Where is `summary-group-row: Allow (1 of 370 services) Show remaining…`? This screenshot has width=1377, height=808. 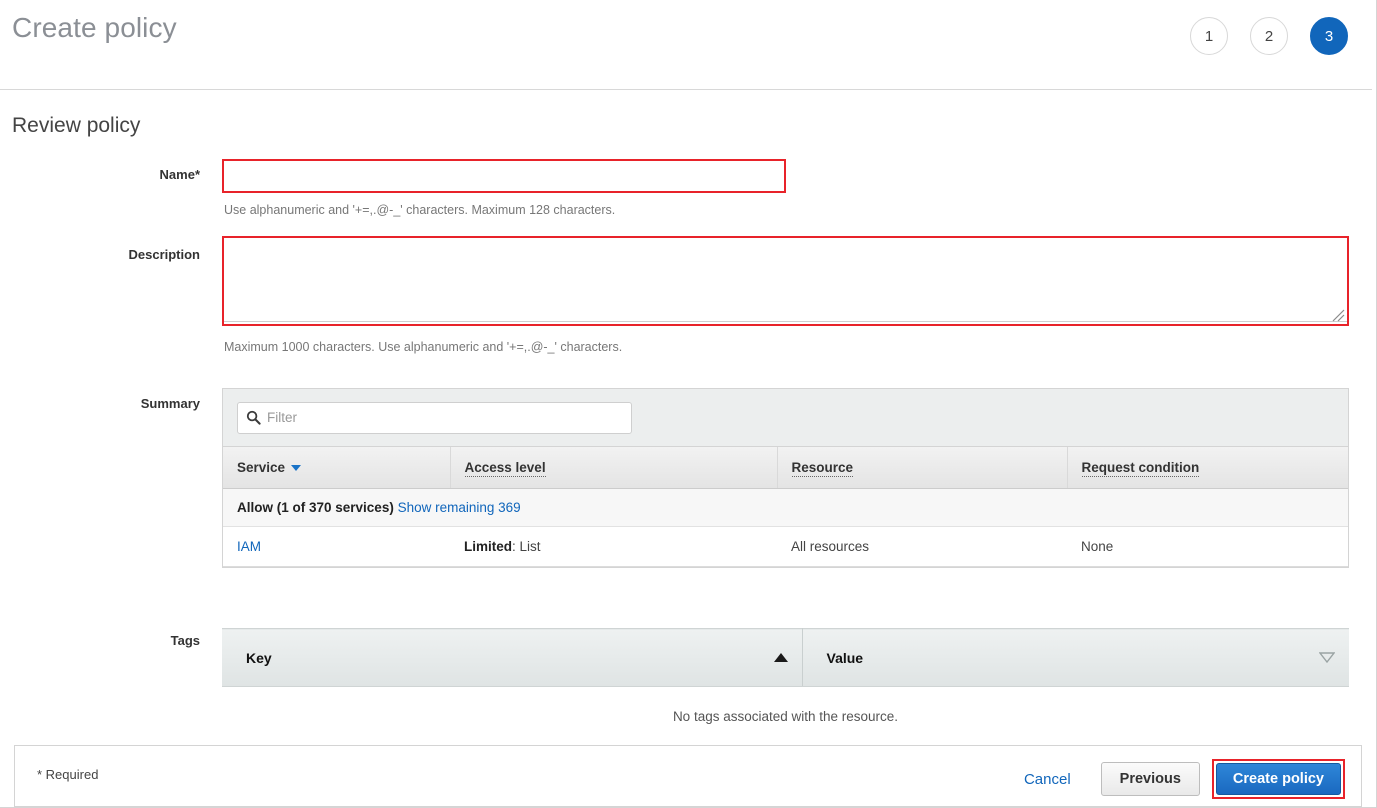 summary-group-row: Allow (1 of 370 services) Show remaining… is located at coordinates (785, 507).